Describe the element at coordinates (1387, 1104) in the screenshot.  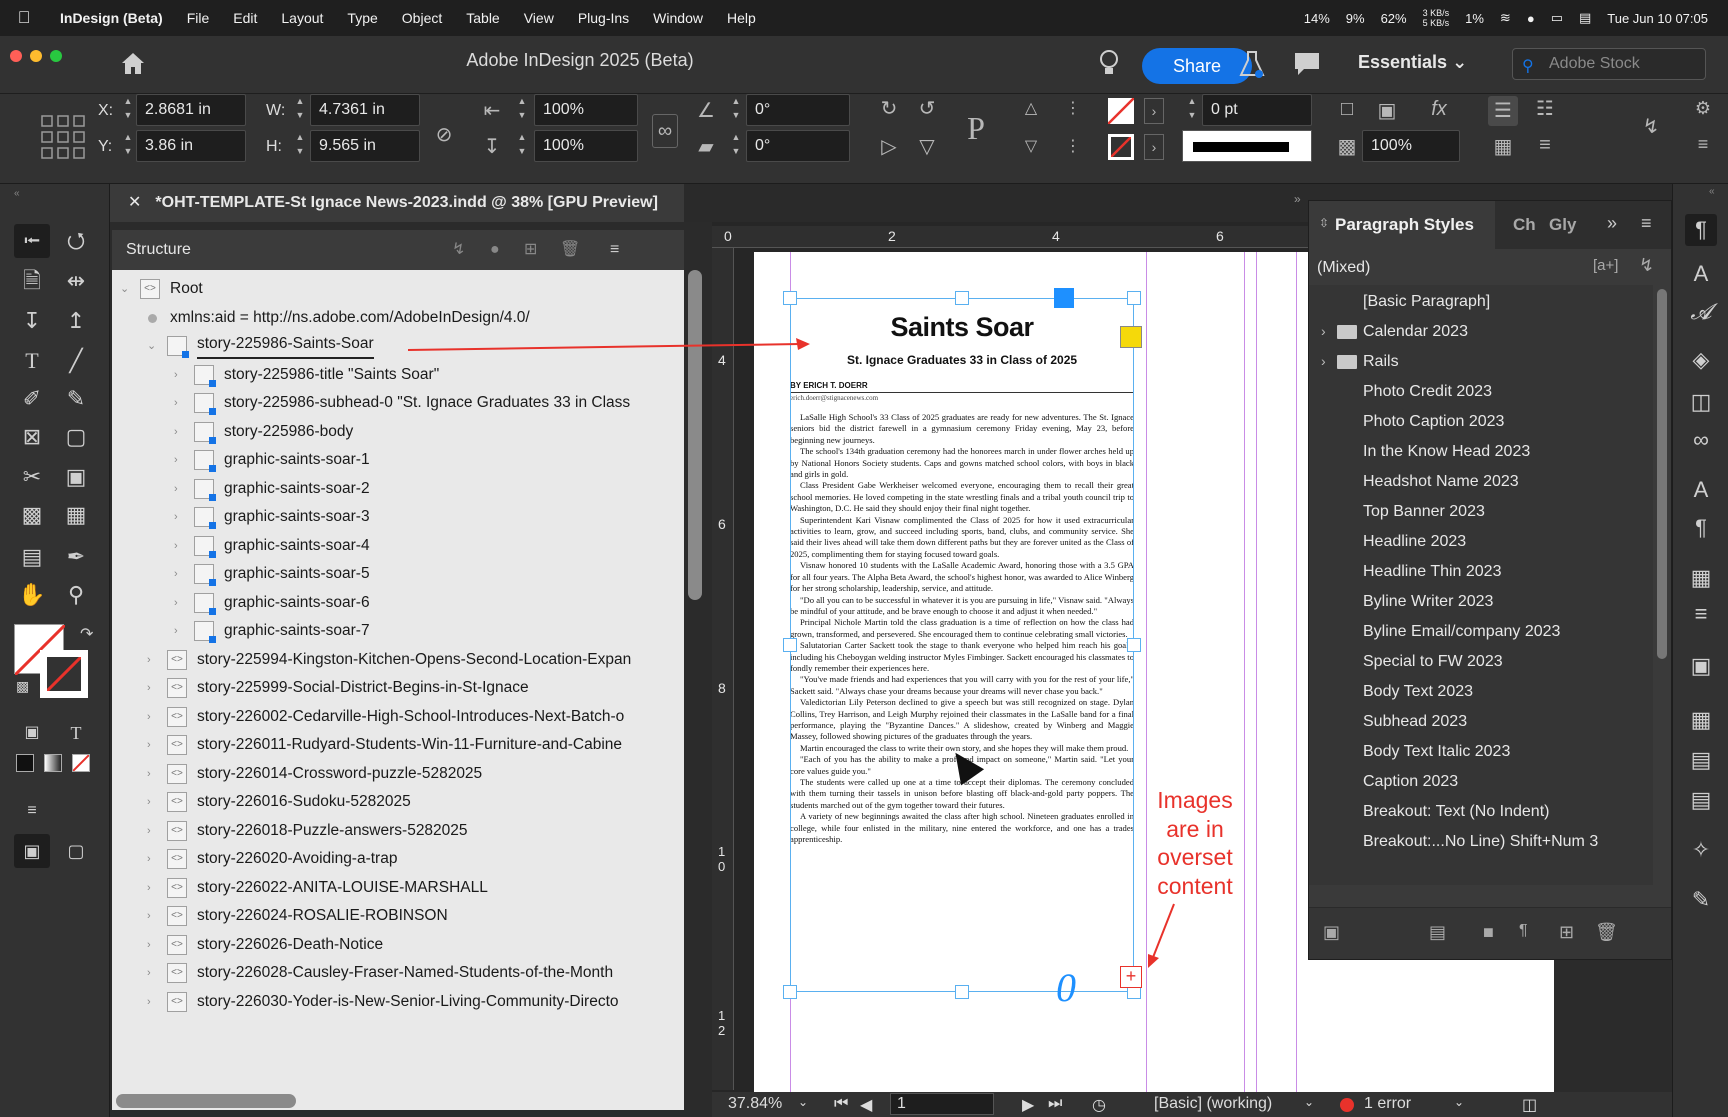
I see `error-count: 1 error` at that location.